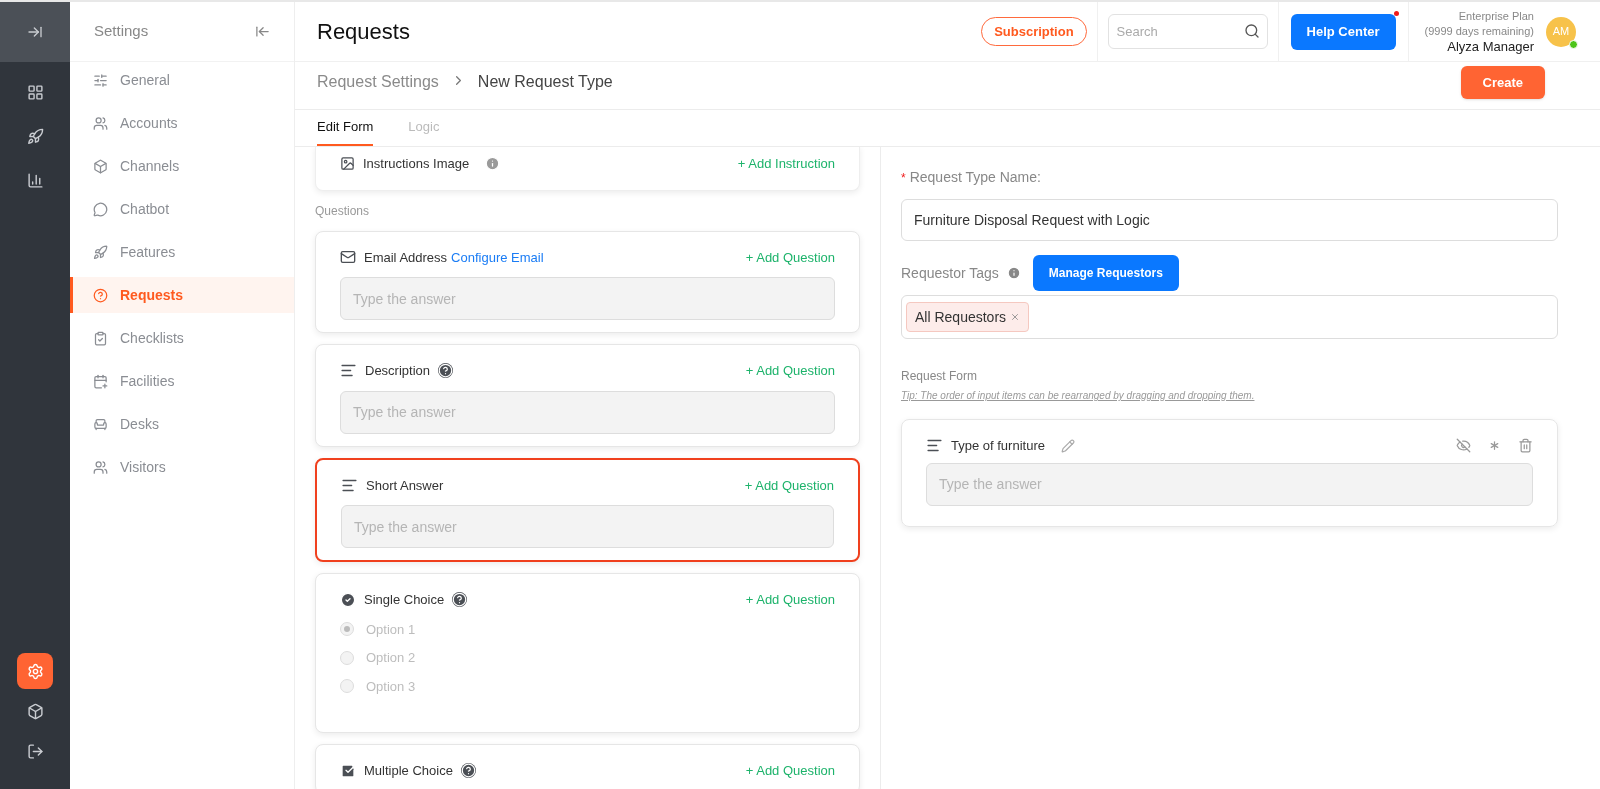  What do you see at coordinates (363, 32) in the screenshot?
I see `page-title: Requests` at bounding box center [363, 32].